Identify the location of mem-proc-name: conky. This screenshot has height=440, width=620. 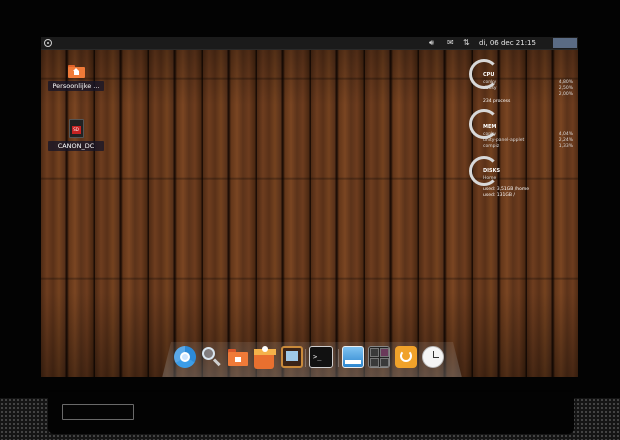
(490, 134).